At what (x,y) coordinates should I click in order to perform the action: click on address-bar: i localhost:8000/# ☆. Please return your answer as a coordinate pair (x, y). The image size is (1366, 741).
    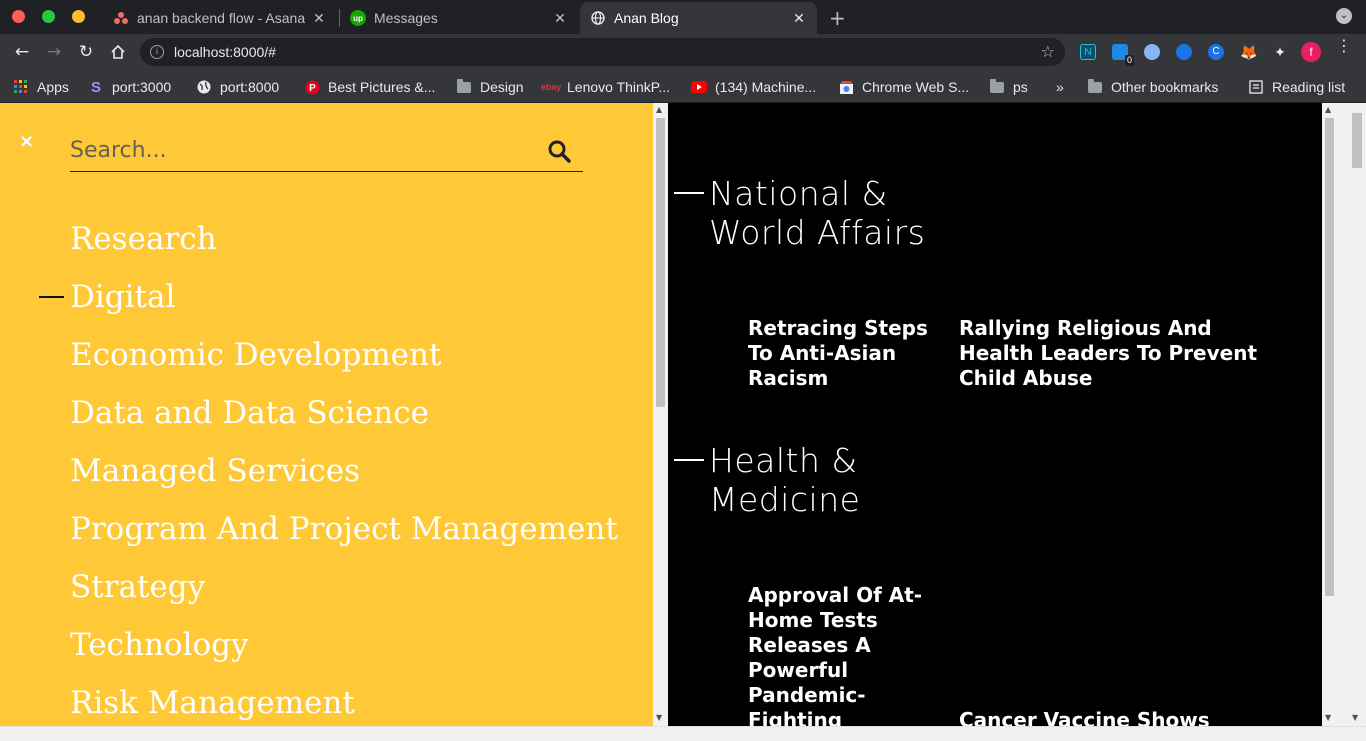
    Looking at the image, I should click on (602, 52).